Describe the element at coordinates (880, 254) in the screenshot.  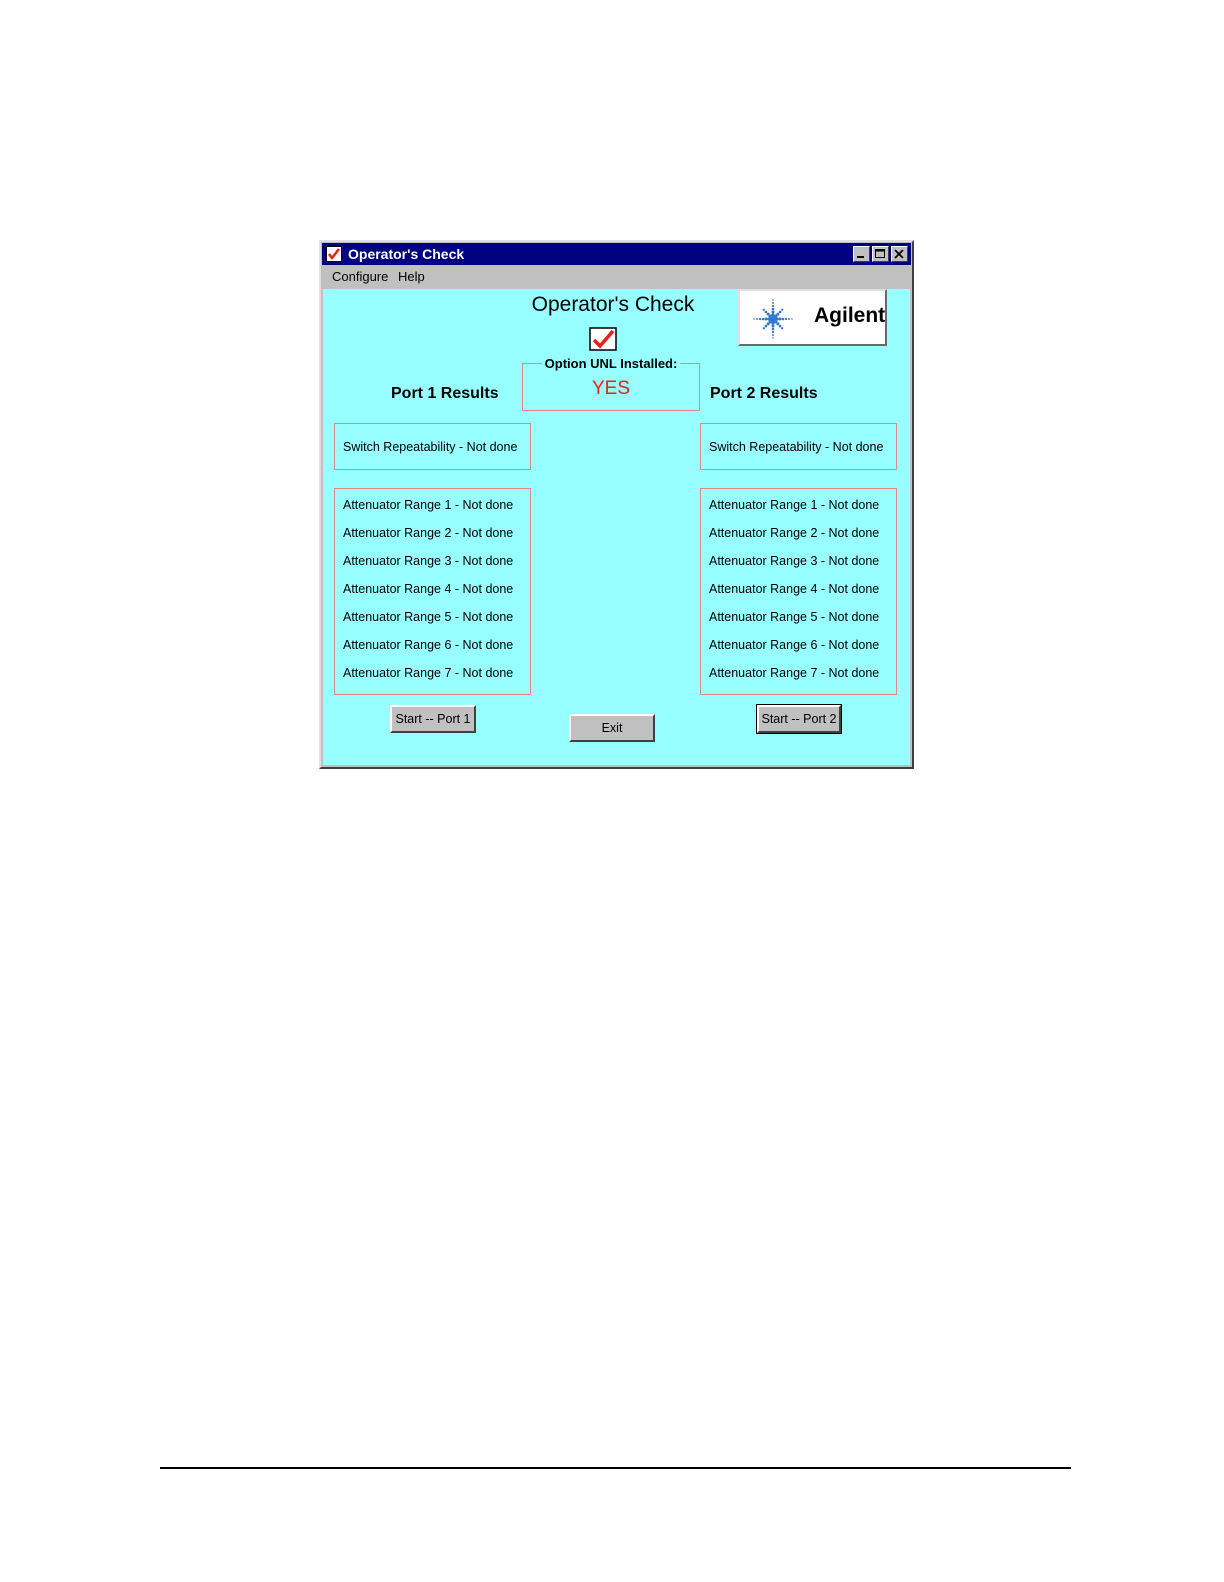
I see `maximize-icon` at that location.